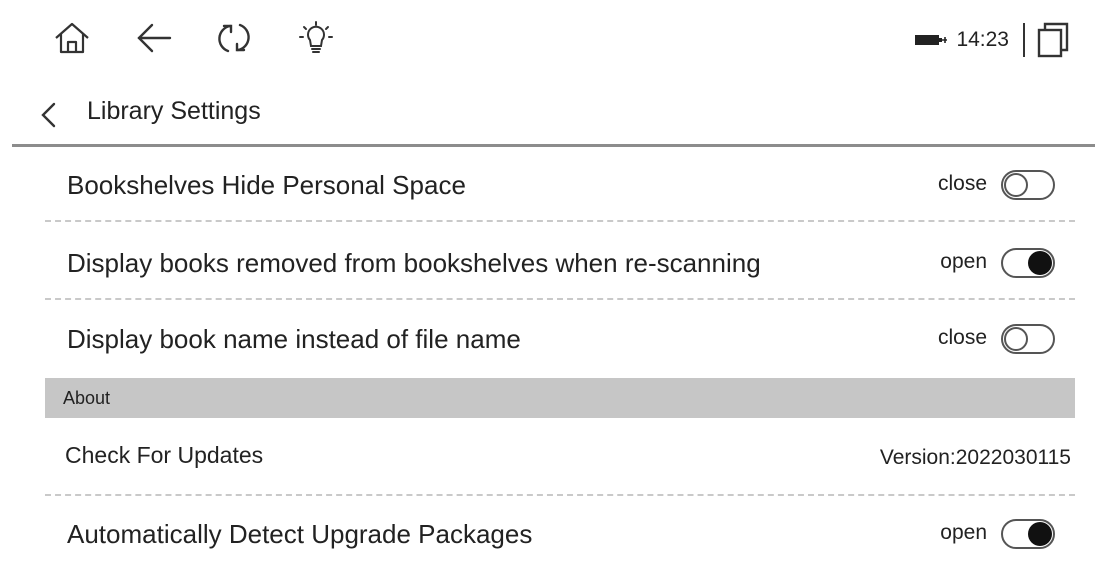 The width and height of the screenshot is (1095, 571). What do you see at coordinates (300, 534) in the screenshot?
I see `setting-label: Automatically Detect Upgrade Packages` at bounding box center [300, 534].